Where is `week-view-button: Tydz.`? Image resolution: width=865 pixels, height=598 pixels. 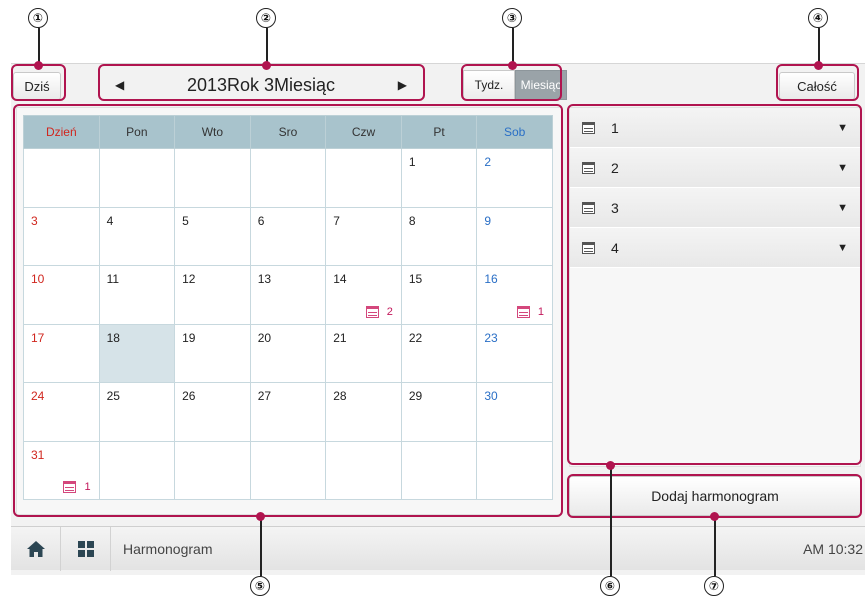 week-view-button: Tydz. is located at coordinates (489, 85).